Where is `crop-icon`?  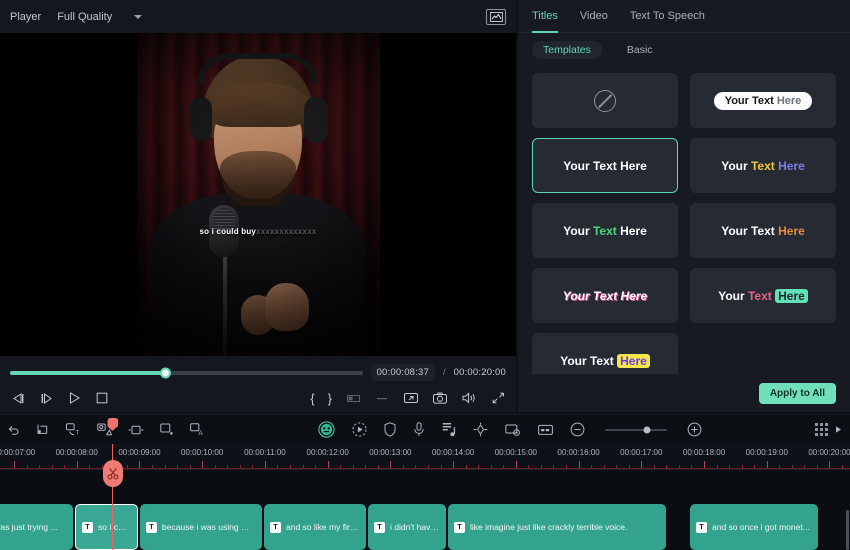
crop-icon is located at coordinates (43, 429).